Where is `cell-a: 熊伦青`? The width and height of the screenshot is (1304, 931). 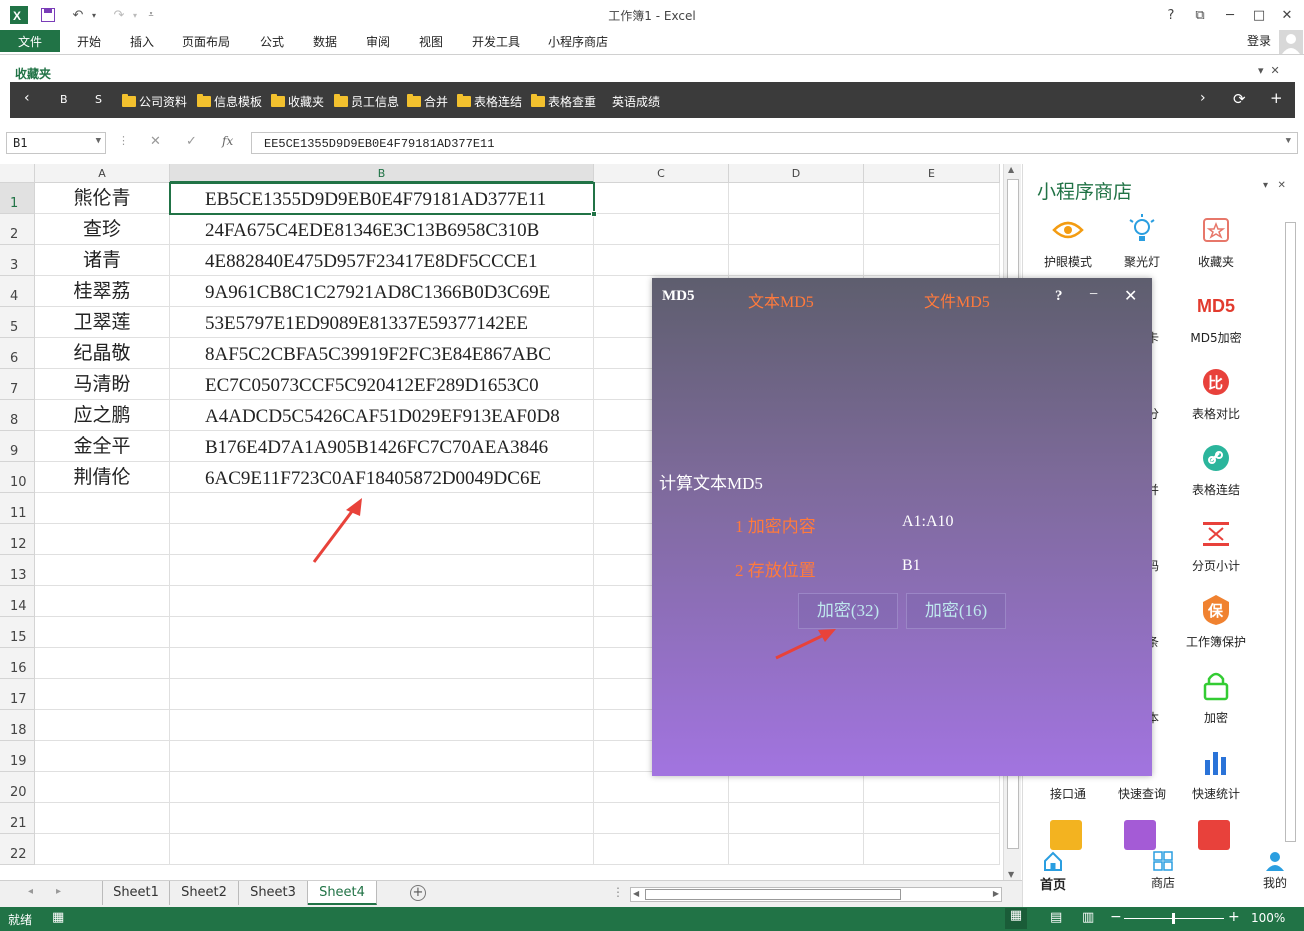
cell-a: 熊伦青 is located at coordinates (102, 198).